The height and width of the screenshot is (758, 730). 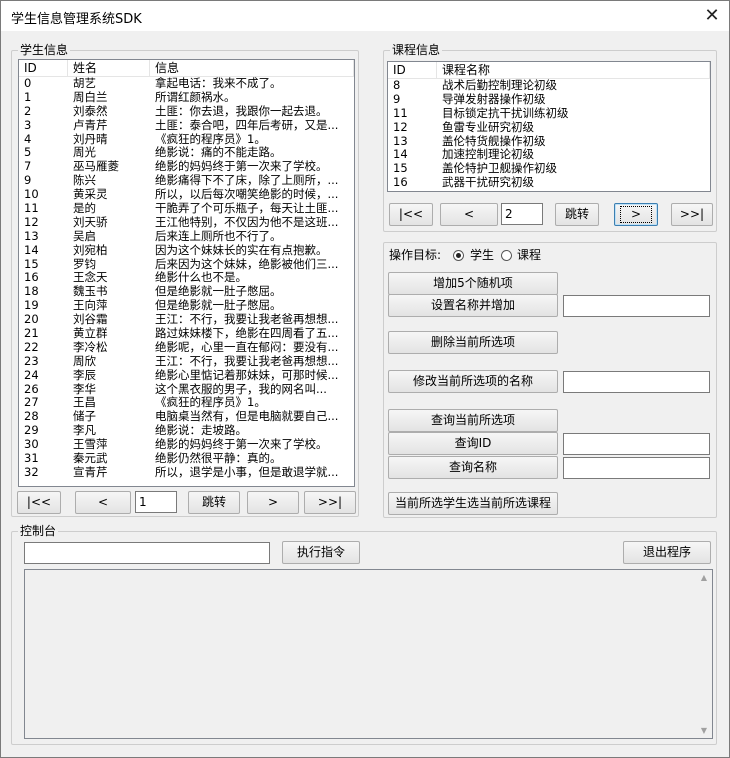 I want to click on set-name-add-button: 设置名称并增加, so click(x=473, y=305).